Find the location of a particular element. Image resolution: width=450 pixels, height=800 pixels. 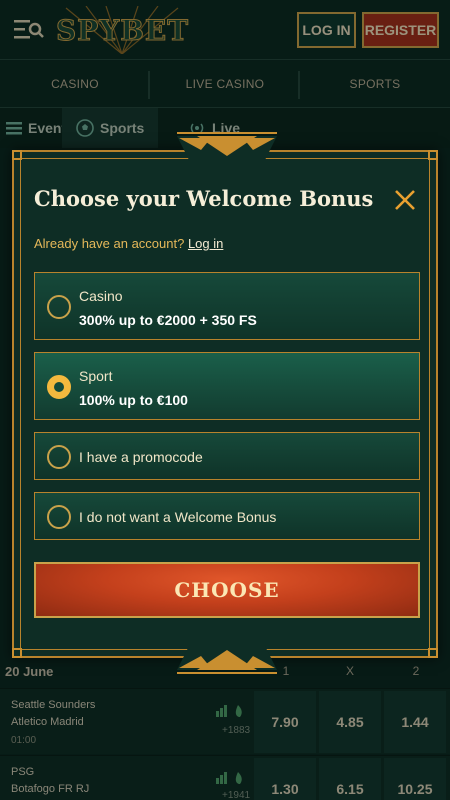

bonus-option-promocode: I have a promocode is located at coordinates (227, 456).